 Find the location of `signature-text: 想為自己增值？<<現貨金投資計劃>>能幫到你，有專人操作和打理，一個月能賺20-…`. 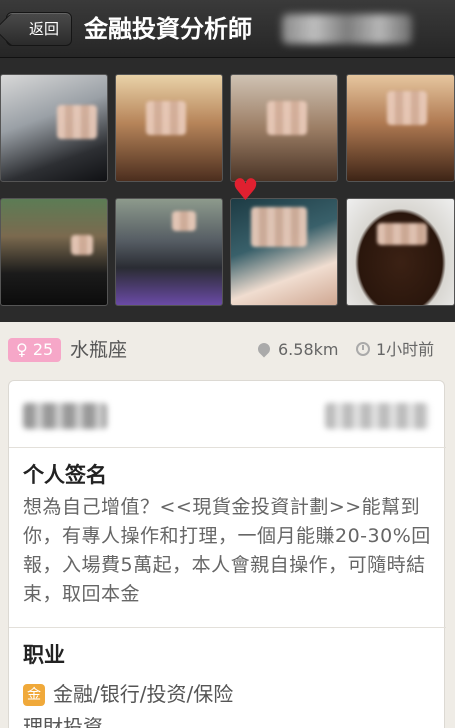

signature-text: 想為自己增值？<<現貨金投資計劃>>能幫到你，有專人操作和打理，一個月能賺20-… is located at coordinates (227, 550).